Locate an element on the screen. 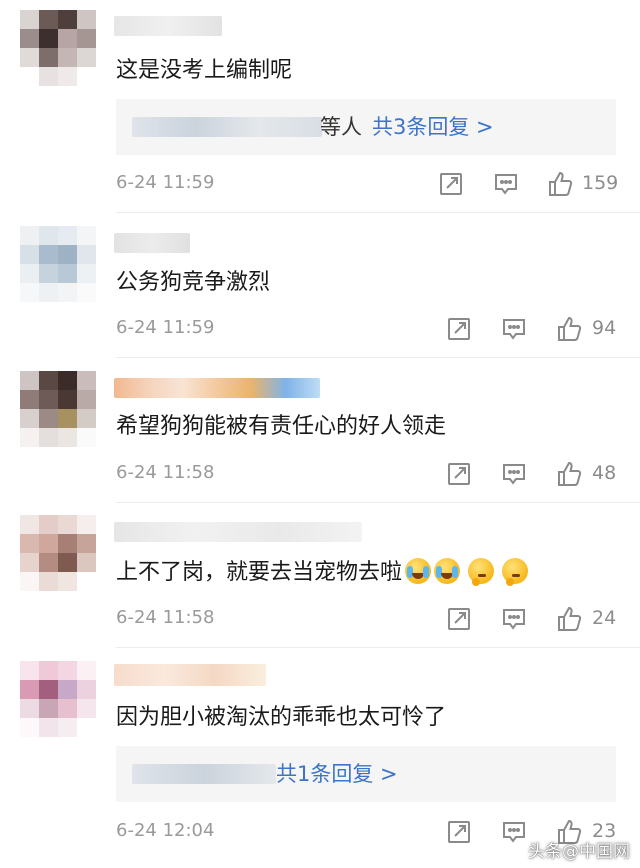  comment-text: 因为胆小被淘汰的乖乖也太可怜了 is located at coordinates (281, 717).